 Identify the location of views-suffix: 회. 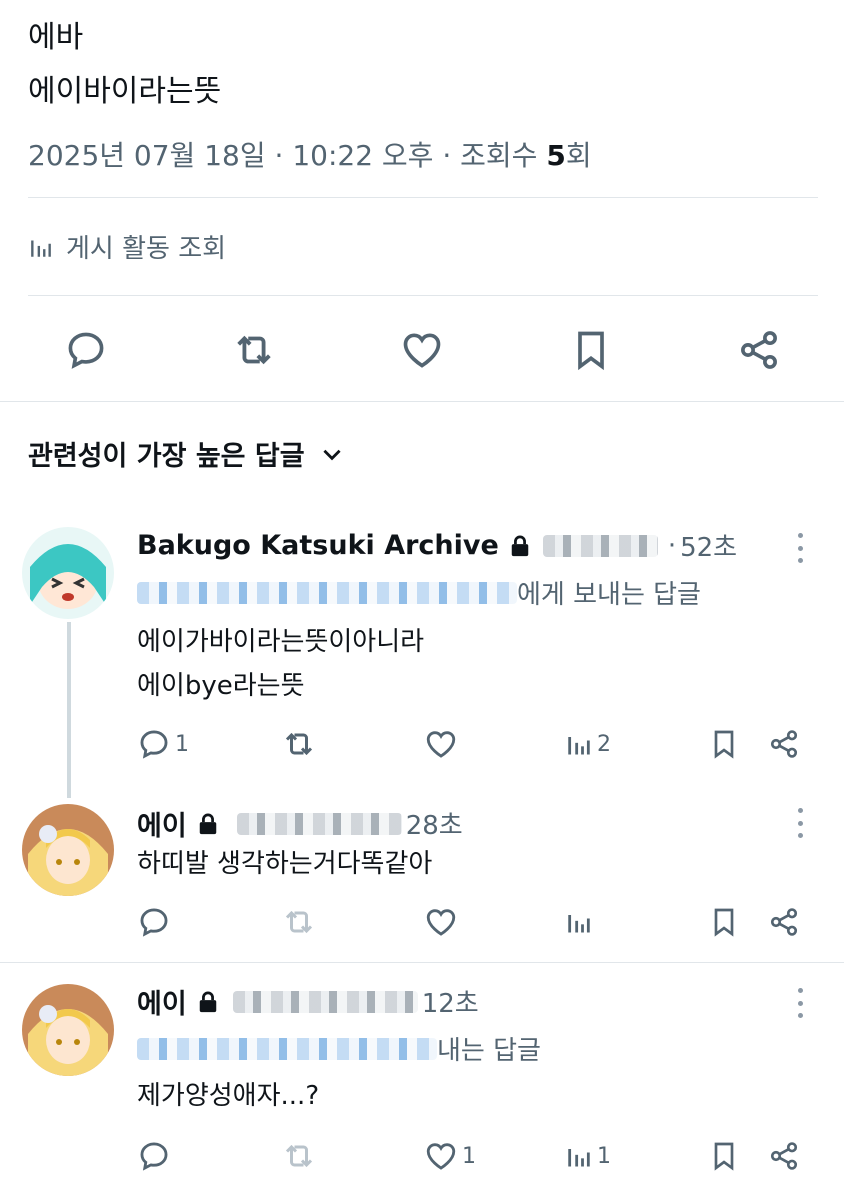
(578, 155).